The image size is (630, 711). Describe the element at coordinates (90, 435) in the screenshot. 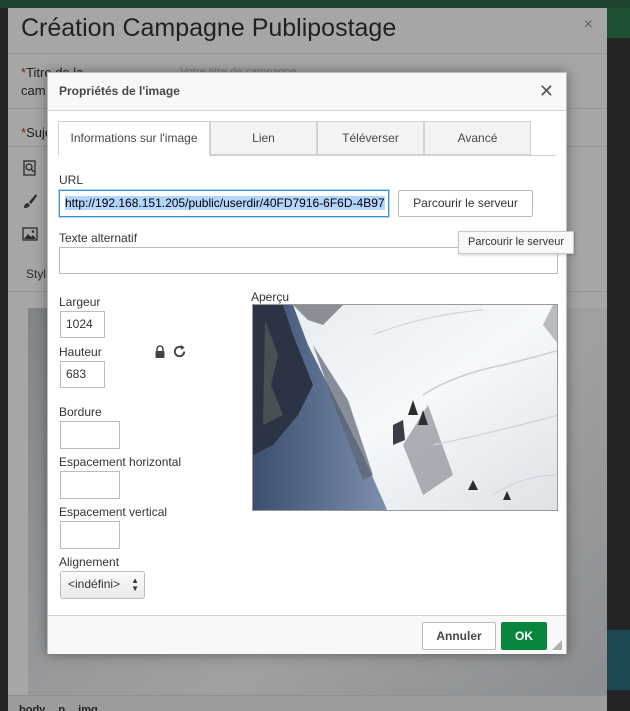

I see `border-input` at that location.